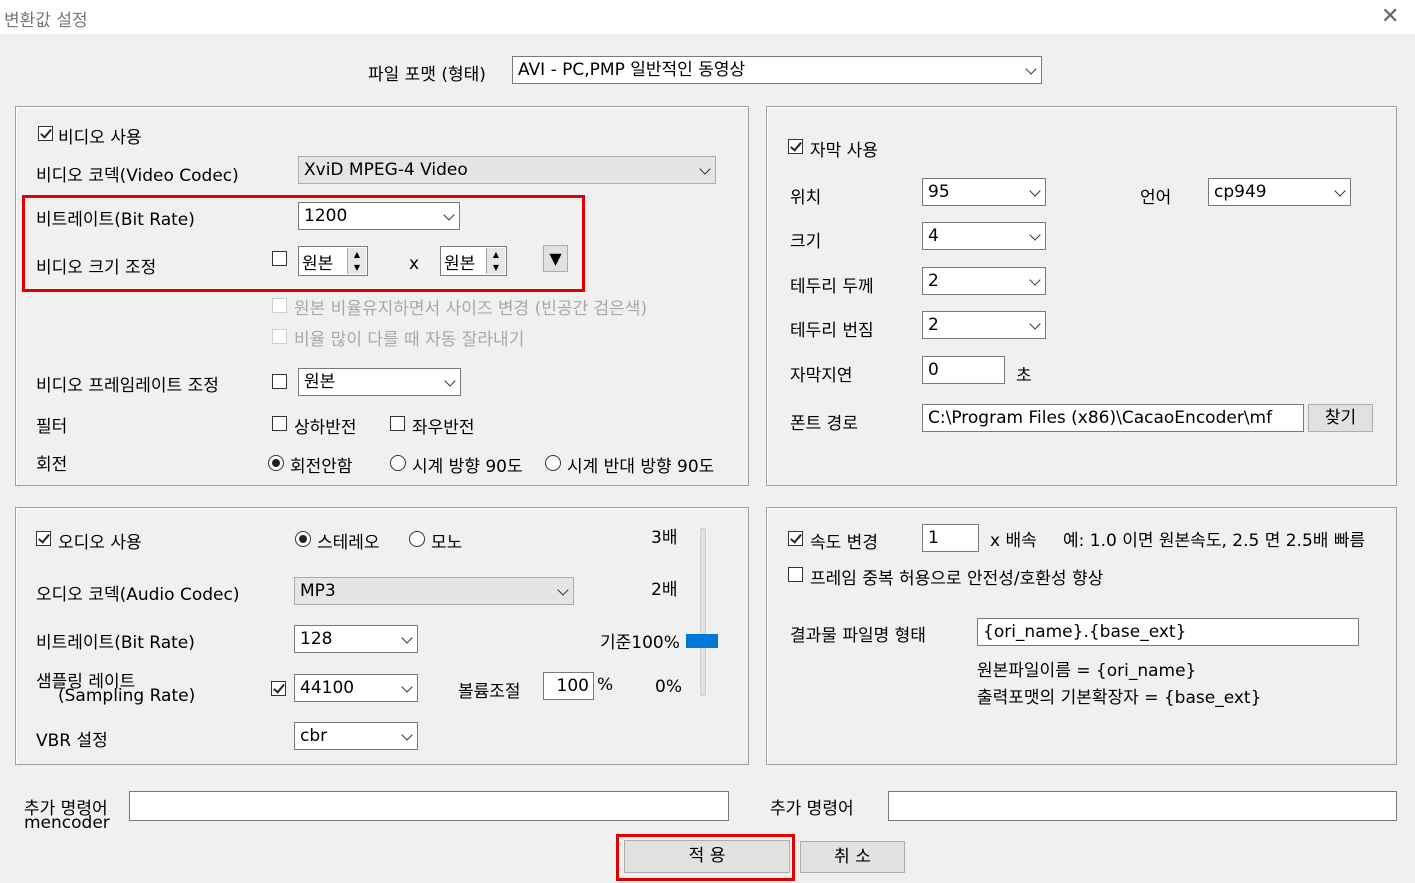 This screenshot has height=883, width=1415. What do you see at coordinates (933, 236) in the screenshot?
I see `subtitle-size-value: 4` at bounding box center [933, 236].